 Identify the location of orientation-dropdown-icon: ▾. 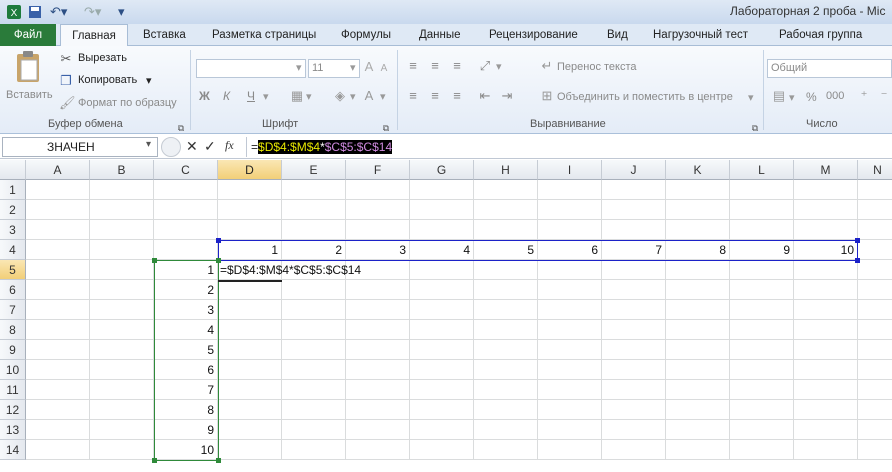
(499, 66).